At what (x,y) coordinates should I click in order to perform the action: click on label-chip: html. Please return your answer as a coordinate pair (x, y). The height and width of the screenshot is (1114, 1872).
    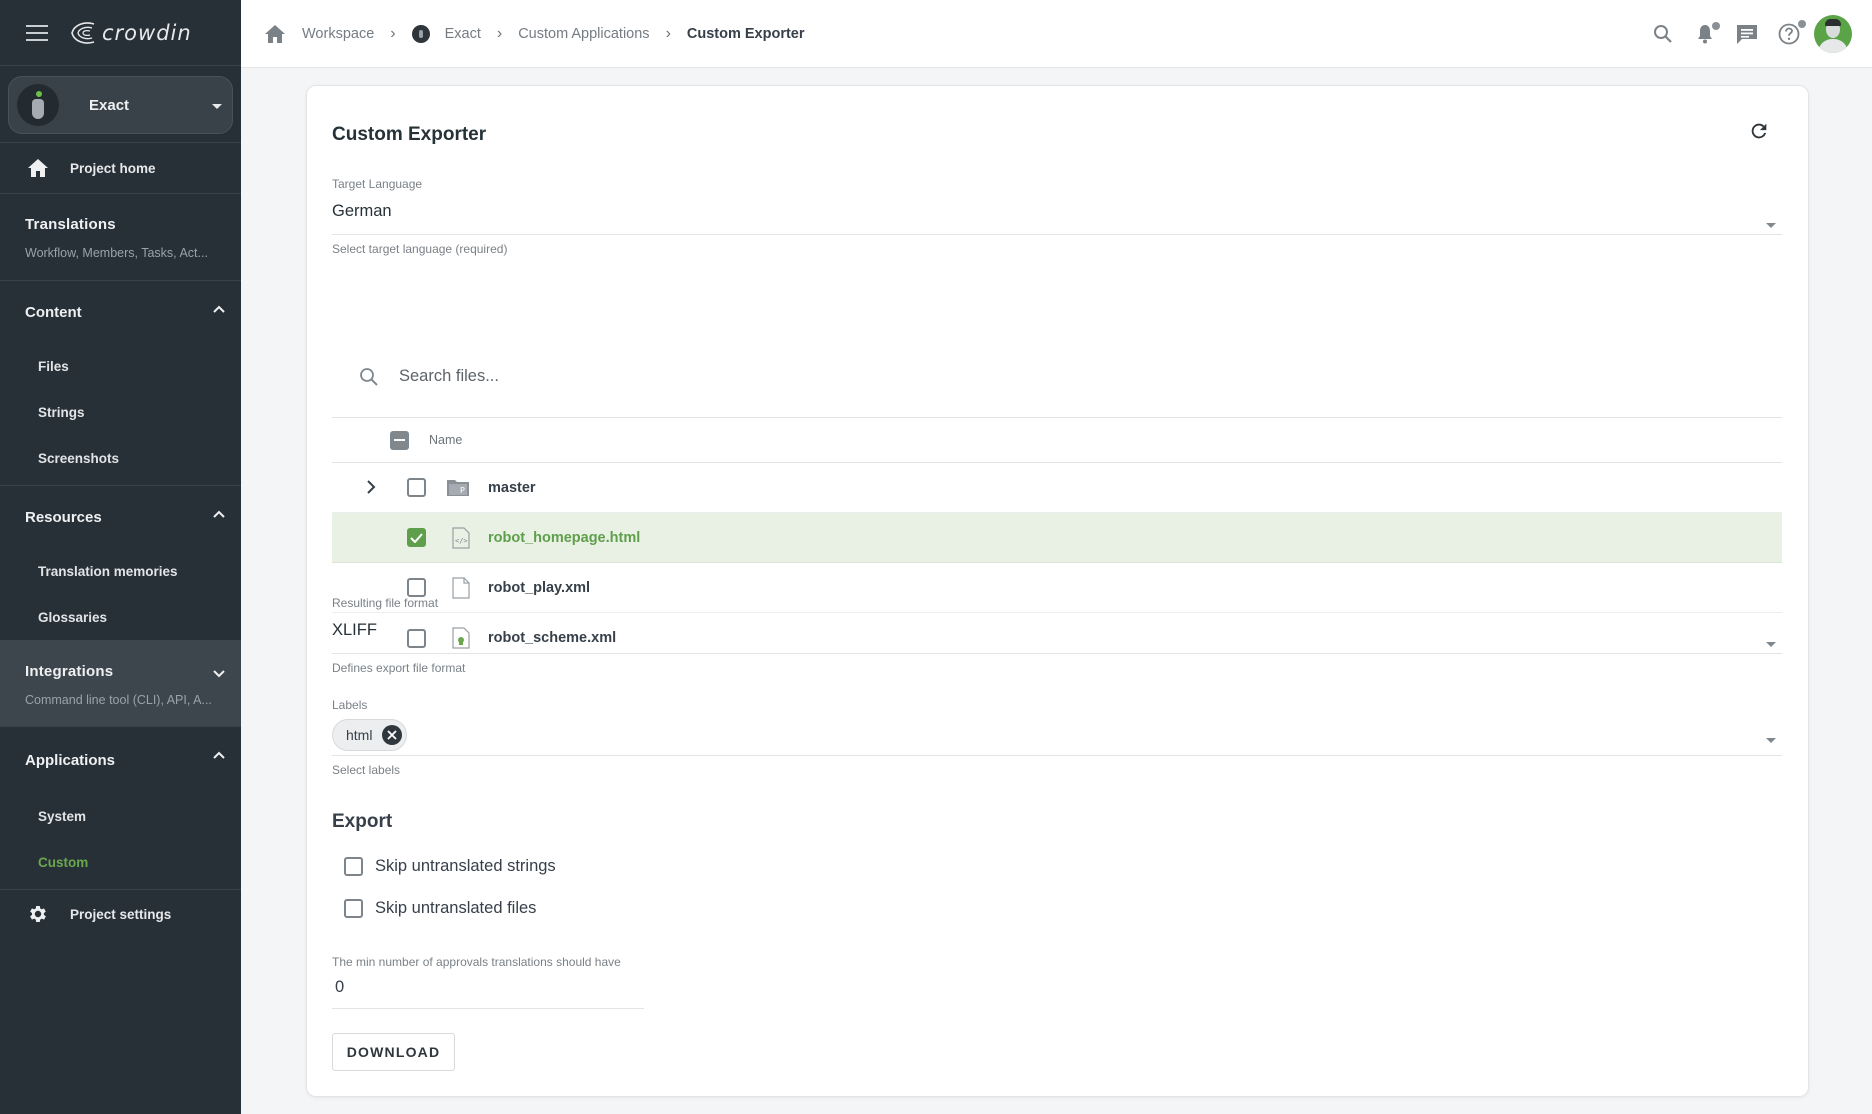
    Looking at the image, I should click on (370, 735).